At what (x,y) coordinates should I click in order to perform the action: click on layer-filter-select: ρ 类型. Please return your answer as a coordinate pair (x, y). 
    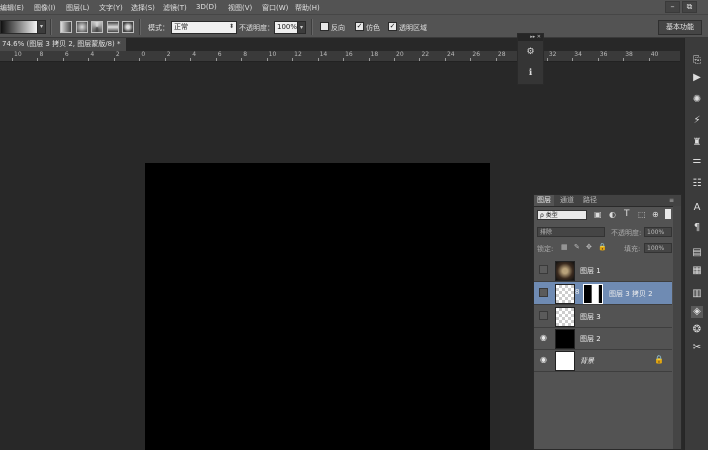
    Looking at the image, I should click on (562, 215).